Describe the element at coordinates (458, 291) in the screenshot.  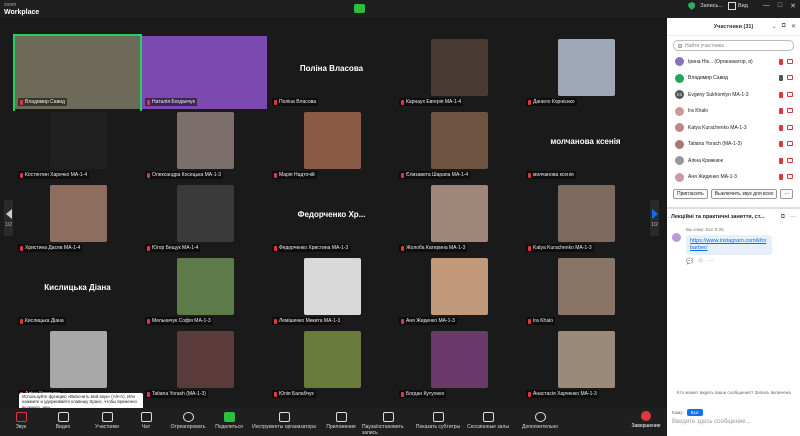
I see `video-tile: Аня Жиденко МА-1-3` at that location.